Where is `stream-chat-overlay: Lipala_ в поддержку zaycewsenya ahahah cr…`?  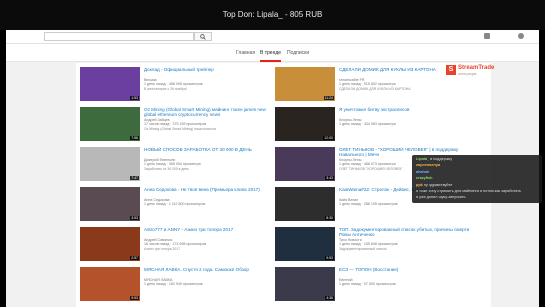 stream-chat-overlay: Lipala_ в поддержку zaycewsenya ahahah cr… is located at coordinates (477, 179).